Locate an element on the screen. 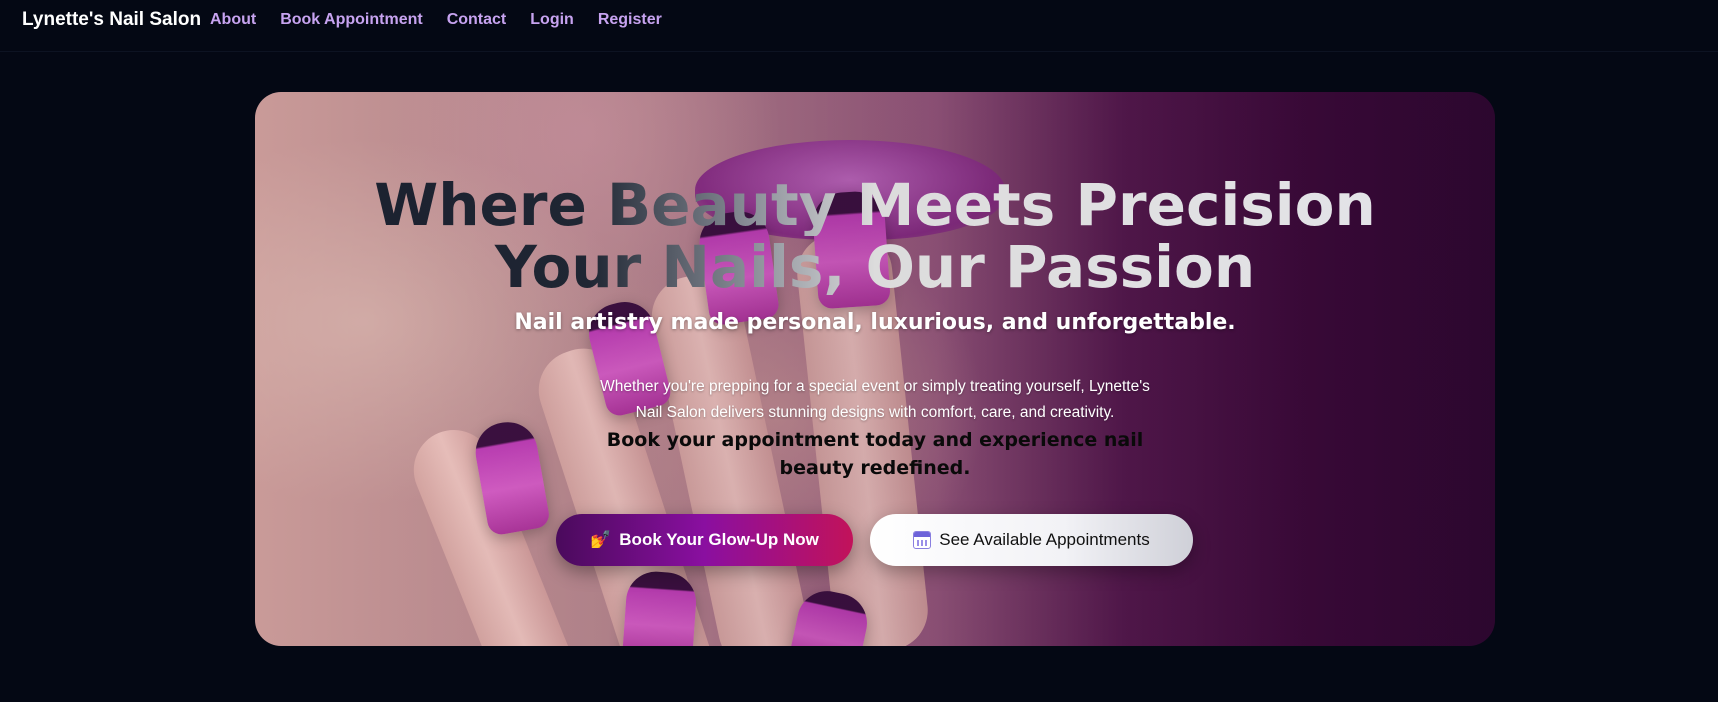  brand-logo: Lynette's Nail Salon is located at coordinates (111, 20).